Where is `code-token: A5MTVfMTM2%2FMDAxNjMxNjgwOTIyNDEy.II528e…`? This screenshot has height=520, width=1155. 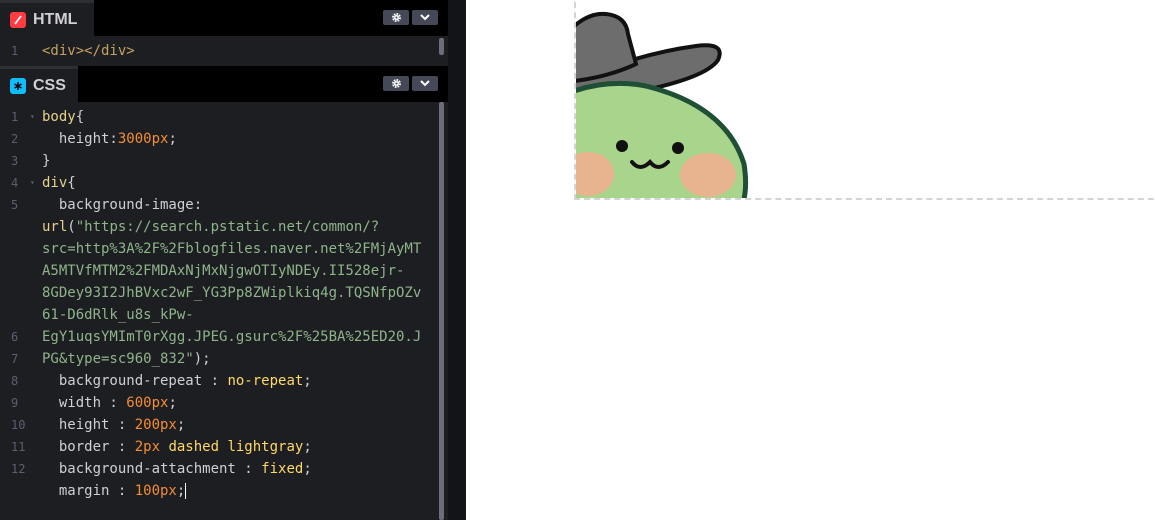
code-token: A5MTVfMTM2%2FMDAxNjMxNjgwOTIyNDEy.II528e… is located at coordinates (223, 271).